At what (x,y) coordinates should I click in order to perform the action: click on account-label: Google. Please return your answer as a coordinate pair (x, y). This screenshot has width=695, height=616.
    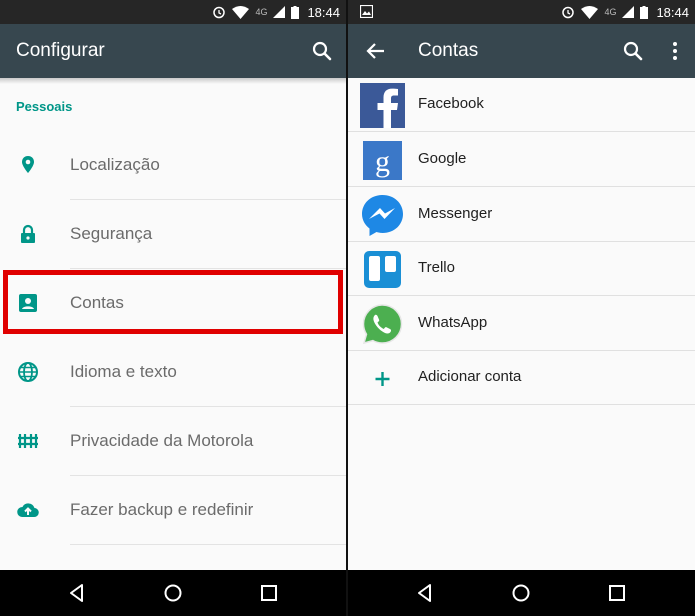
    Looking at the image, I should click on (442, 158).